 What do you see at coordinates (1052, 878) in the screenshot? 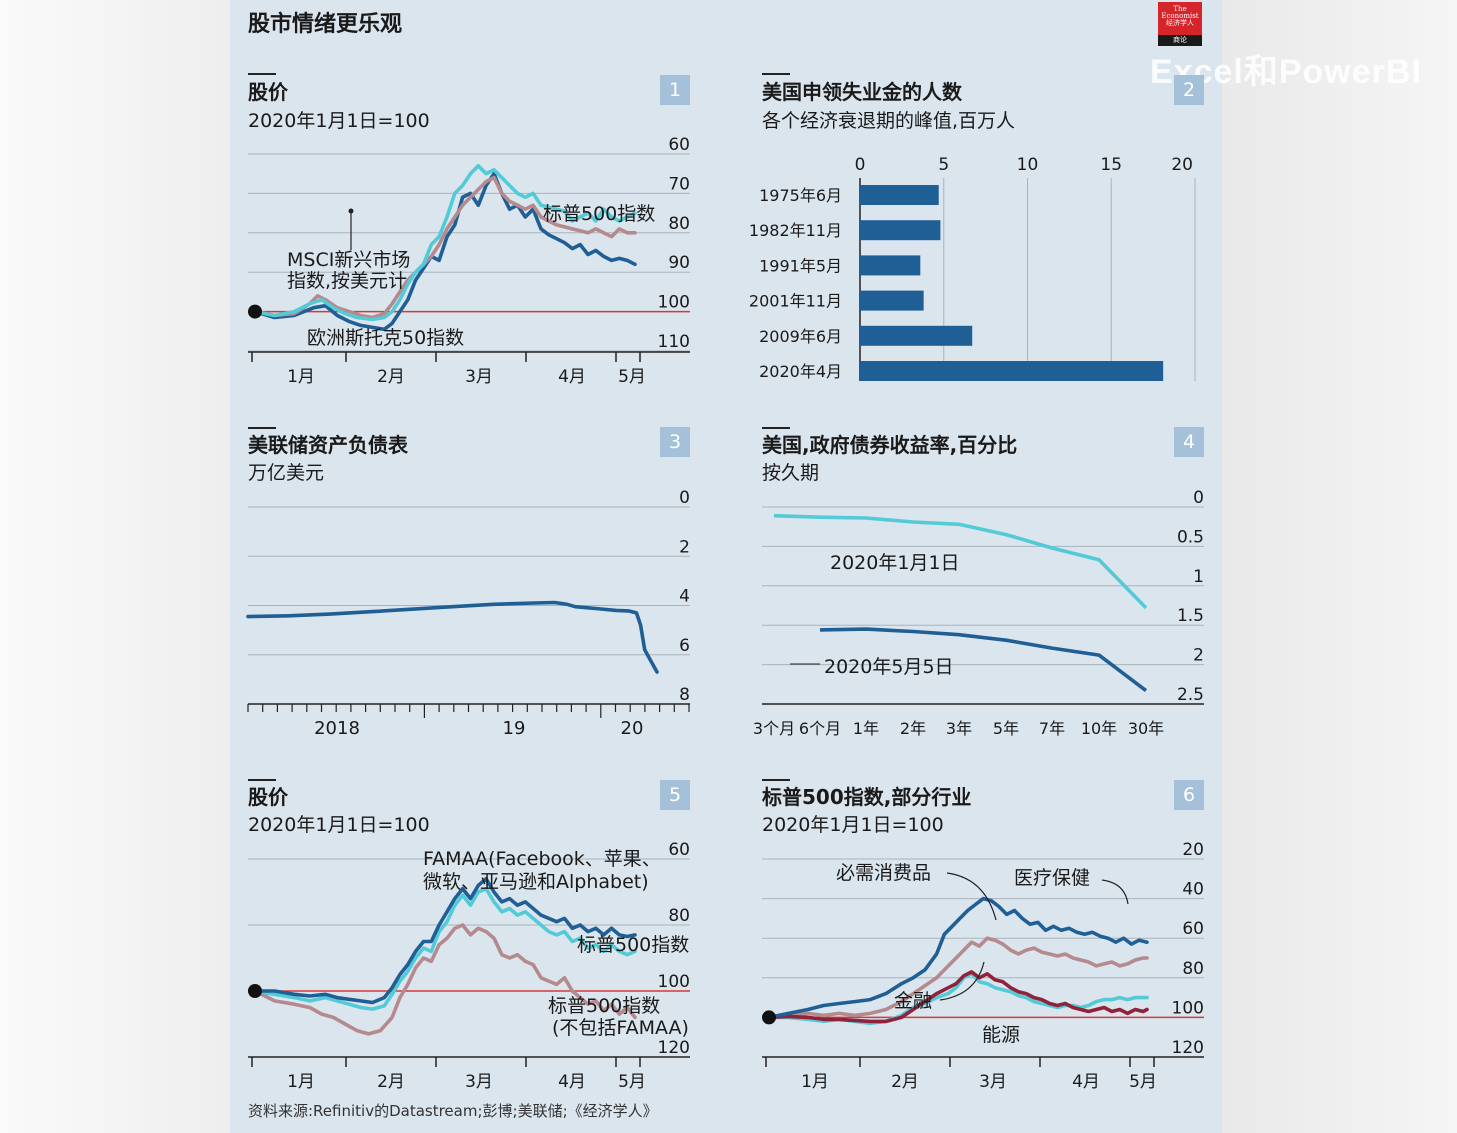
I see `annotation-health: 医疗保健` at bounding box center [1052, 878].